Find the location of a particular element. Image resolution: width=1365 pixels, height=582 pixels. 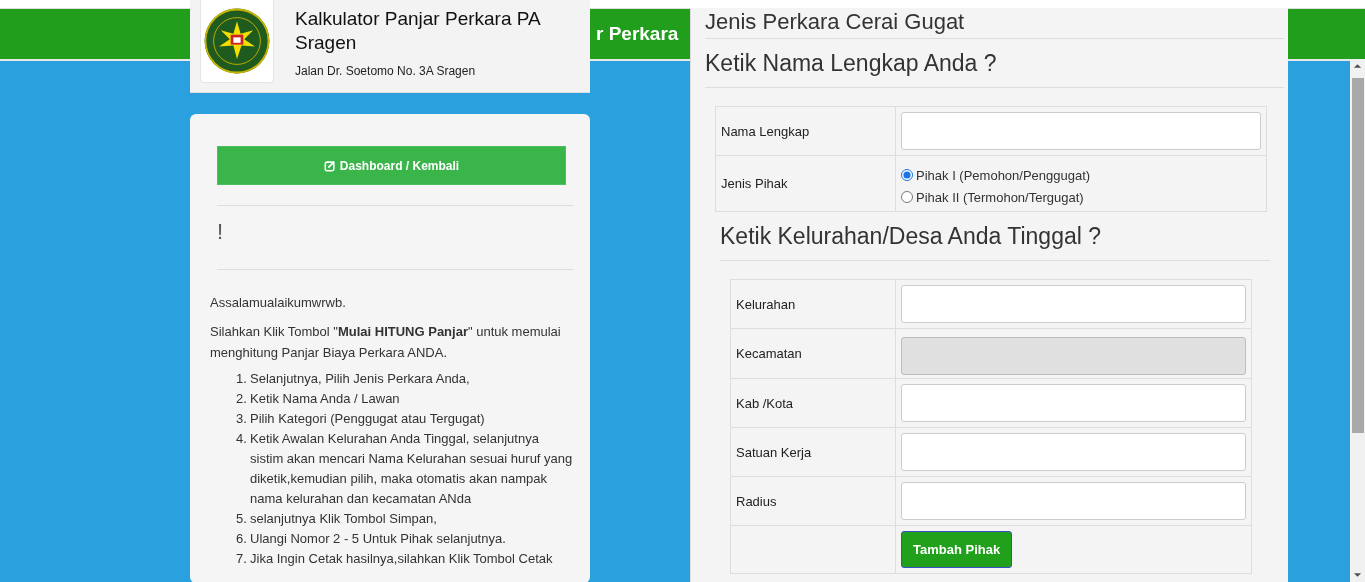

step-number: 7. is located at coordinates (242, 559).